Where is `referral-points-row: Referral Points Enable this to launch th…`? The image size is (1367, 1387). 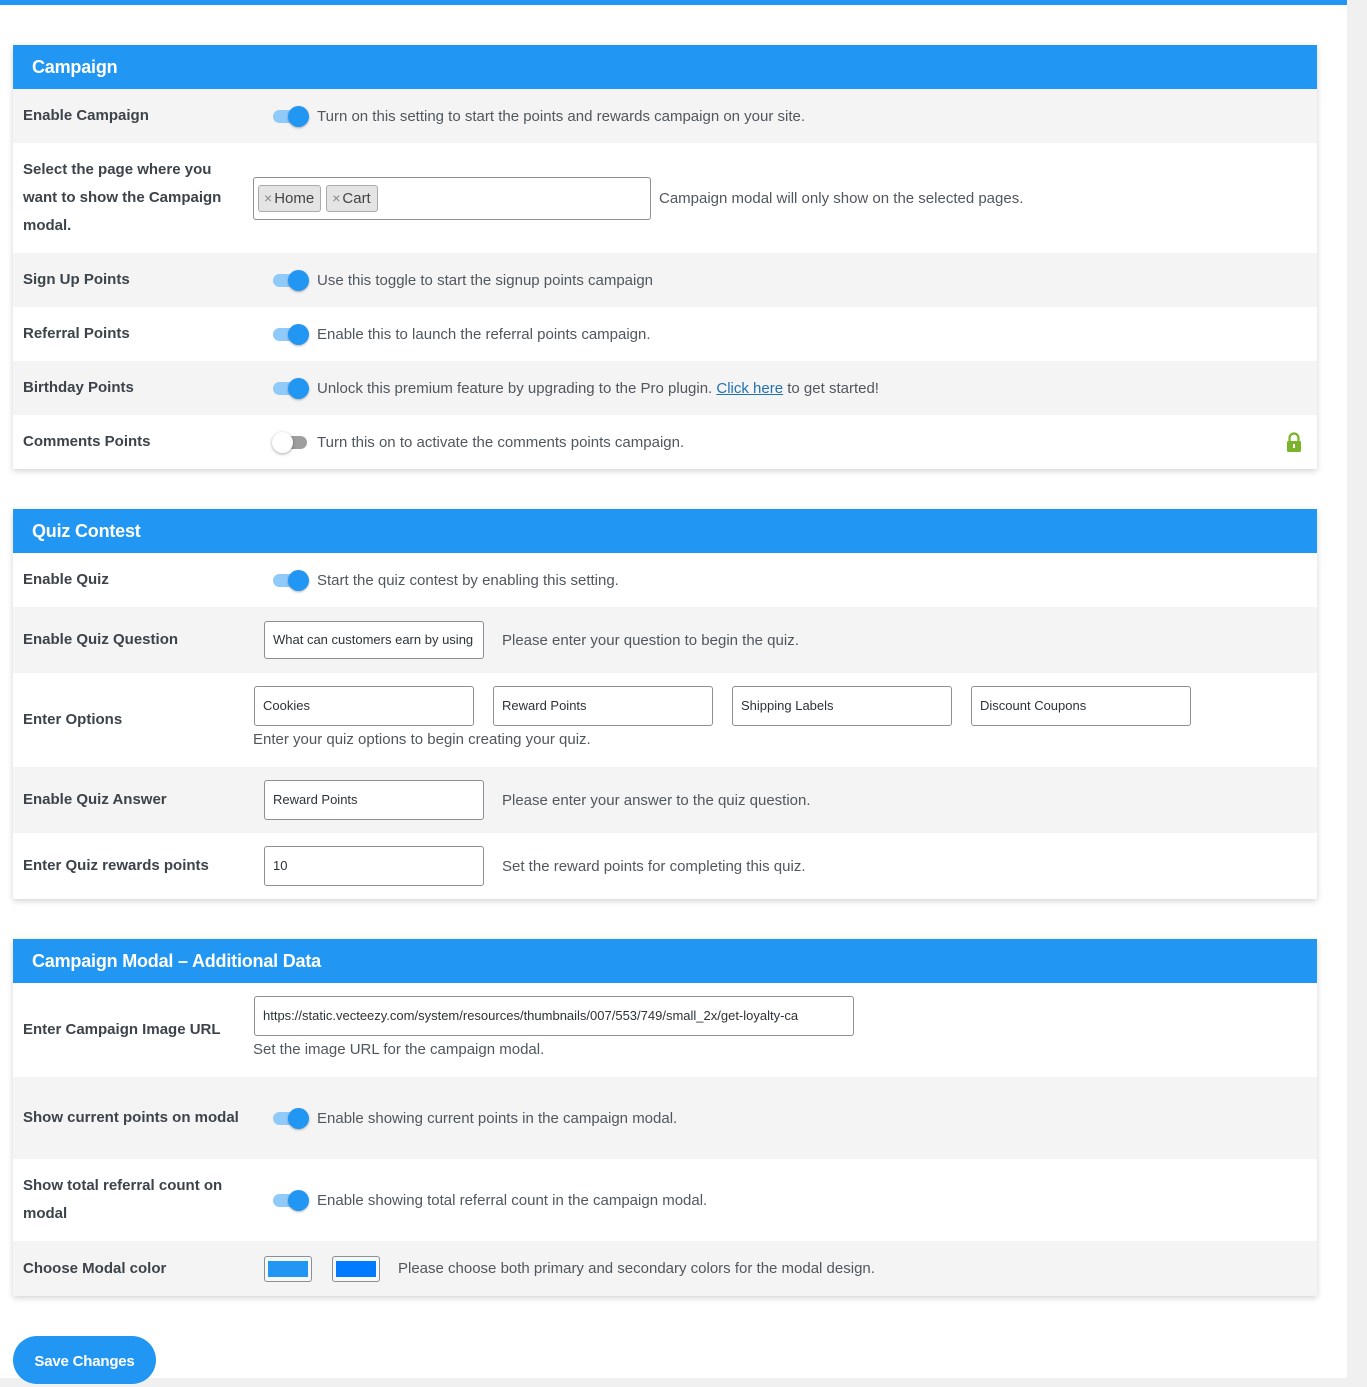 referral-points-row: Referral Points Enable this to launch th… is located at coordinates (665, 334).